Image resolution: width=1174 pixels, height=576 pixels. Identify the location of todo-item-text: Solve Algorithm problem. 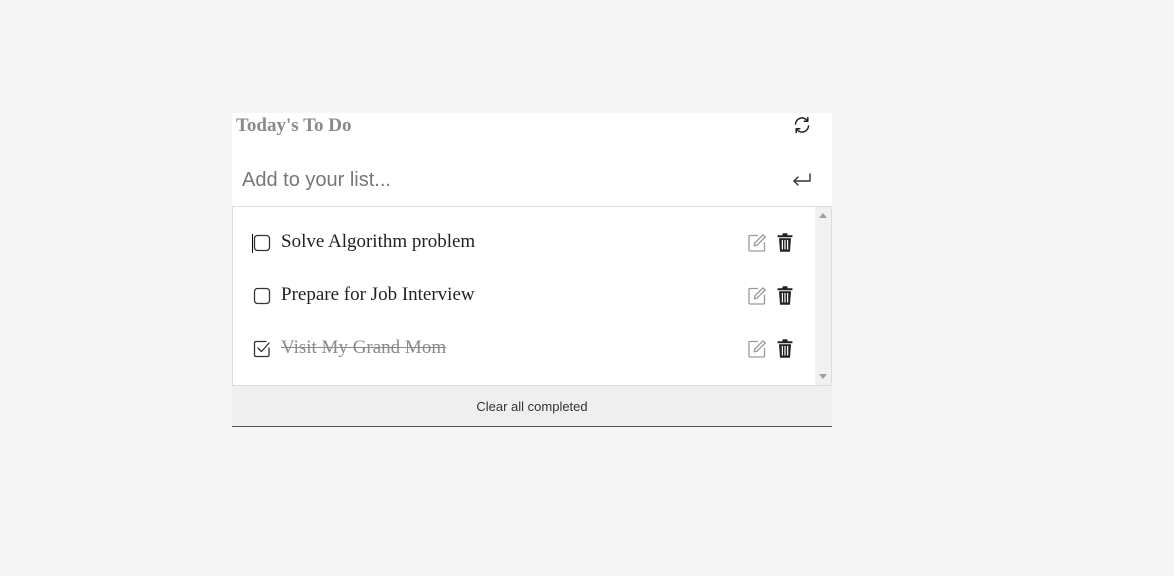
(378, 242).